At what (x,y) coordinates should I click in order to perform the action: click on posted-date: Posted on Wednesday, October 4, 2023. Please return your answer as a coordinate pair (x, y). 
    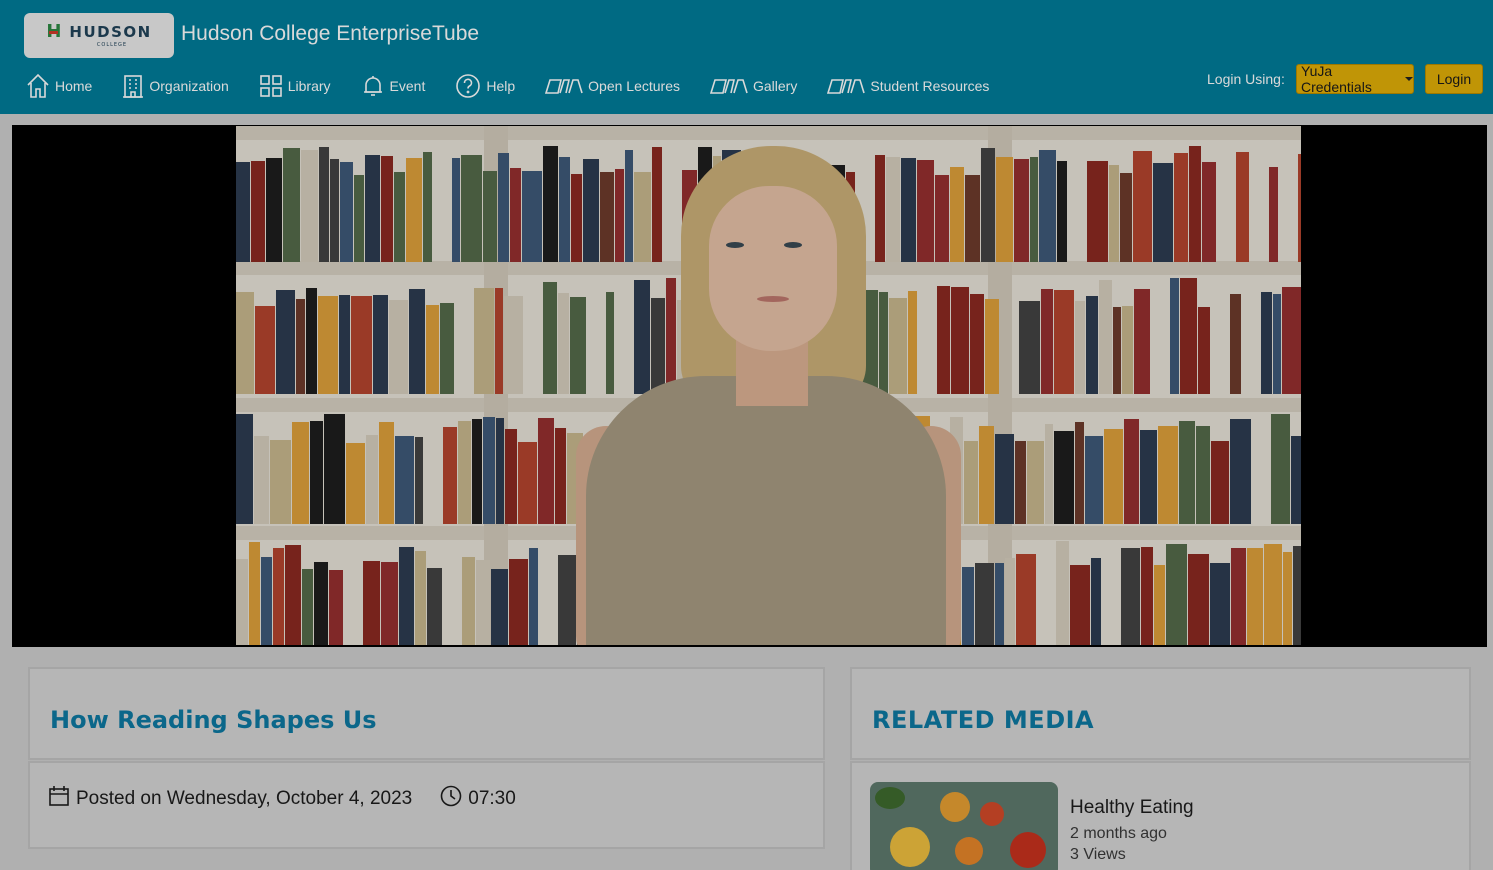
    Looking at the image, I should click on (244, 798).